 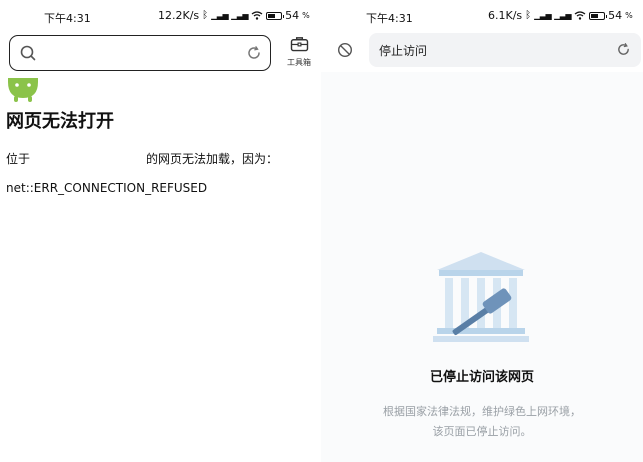 I want to click on status-time: 下午4:31, so click(x=67, y=18).